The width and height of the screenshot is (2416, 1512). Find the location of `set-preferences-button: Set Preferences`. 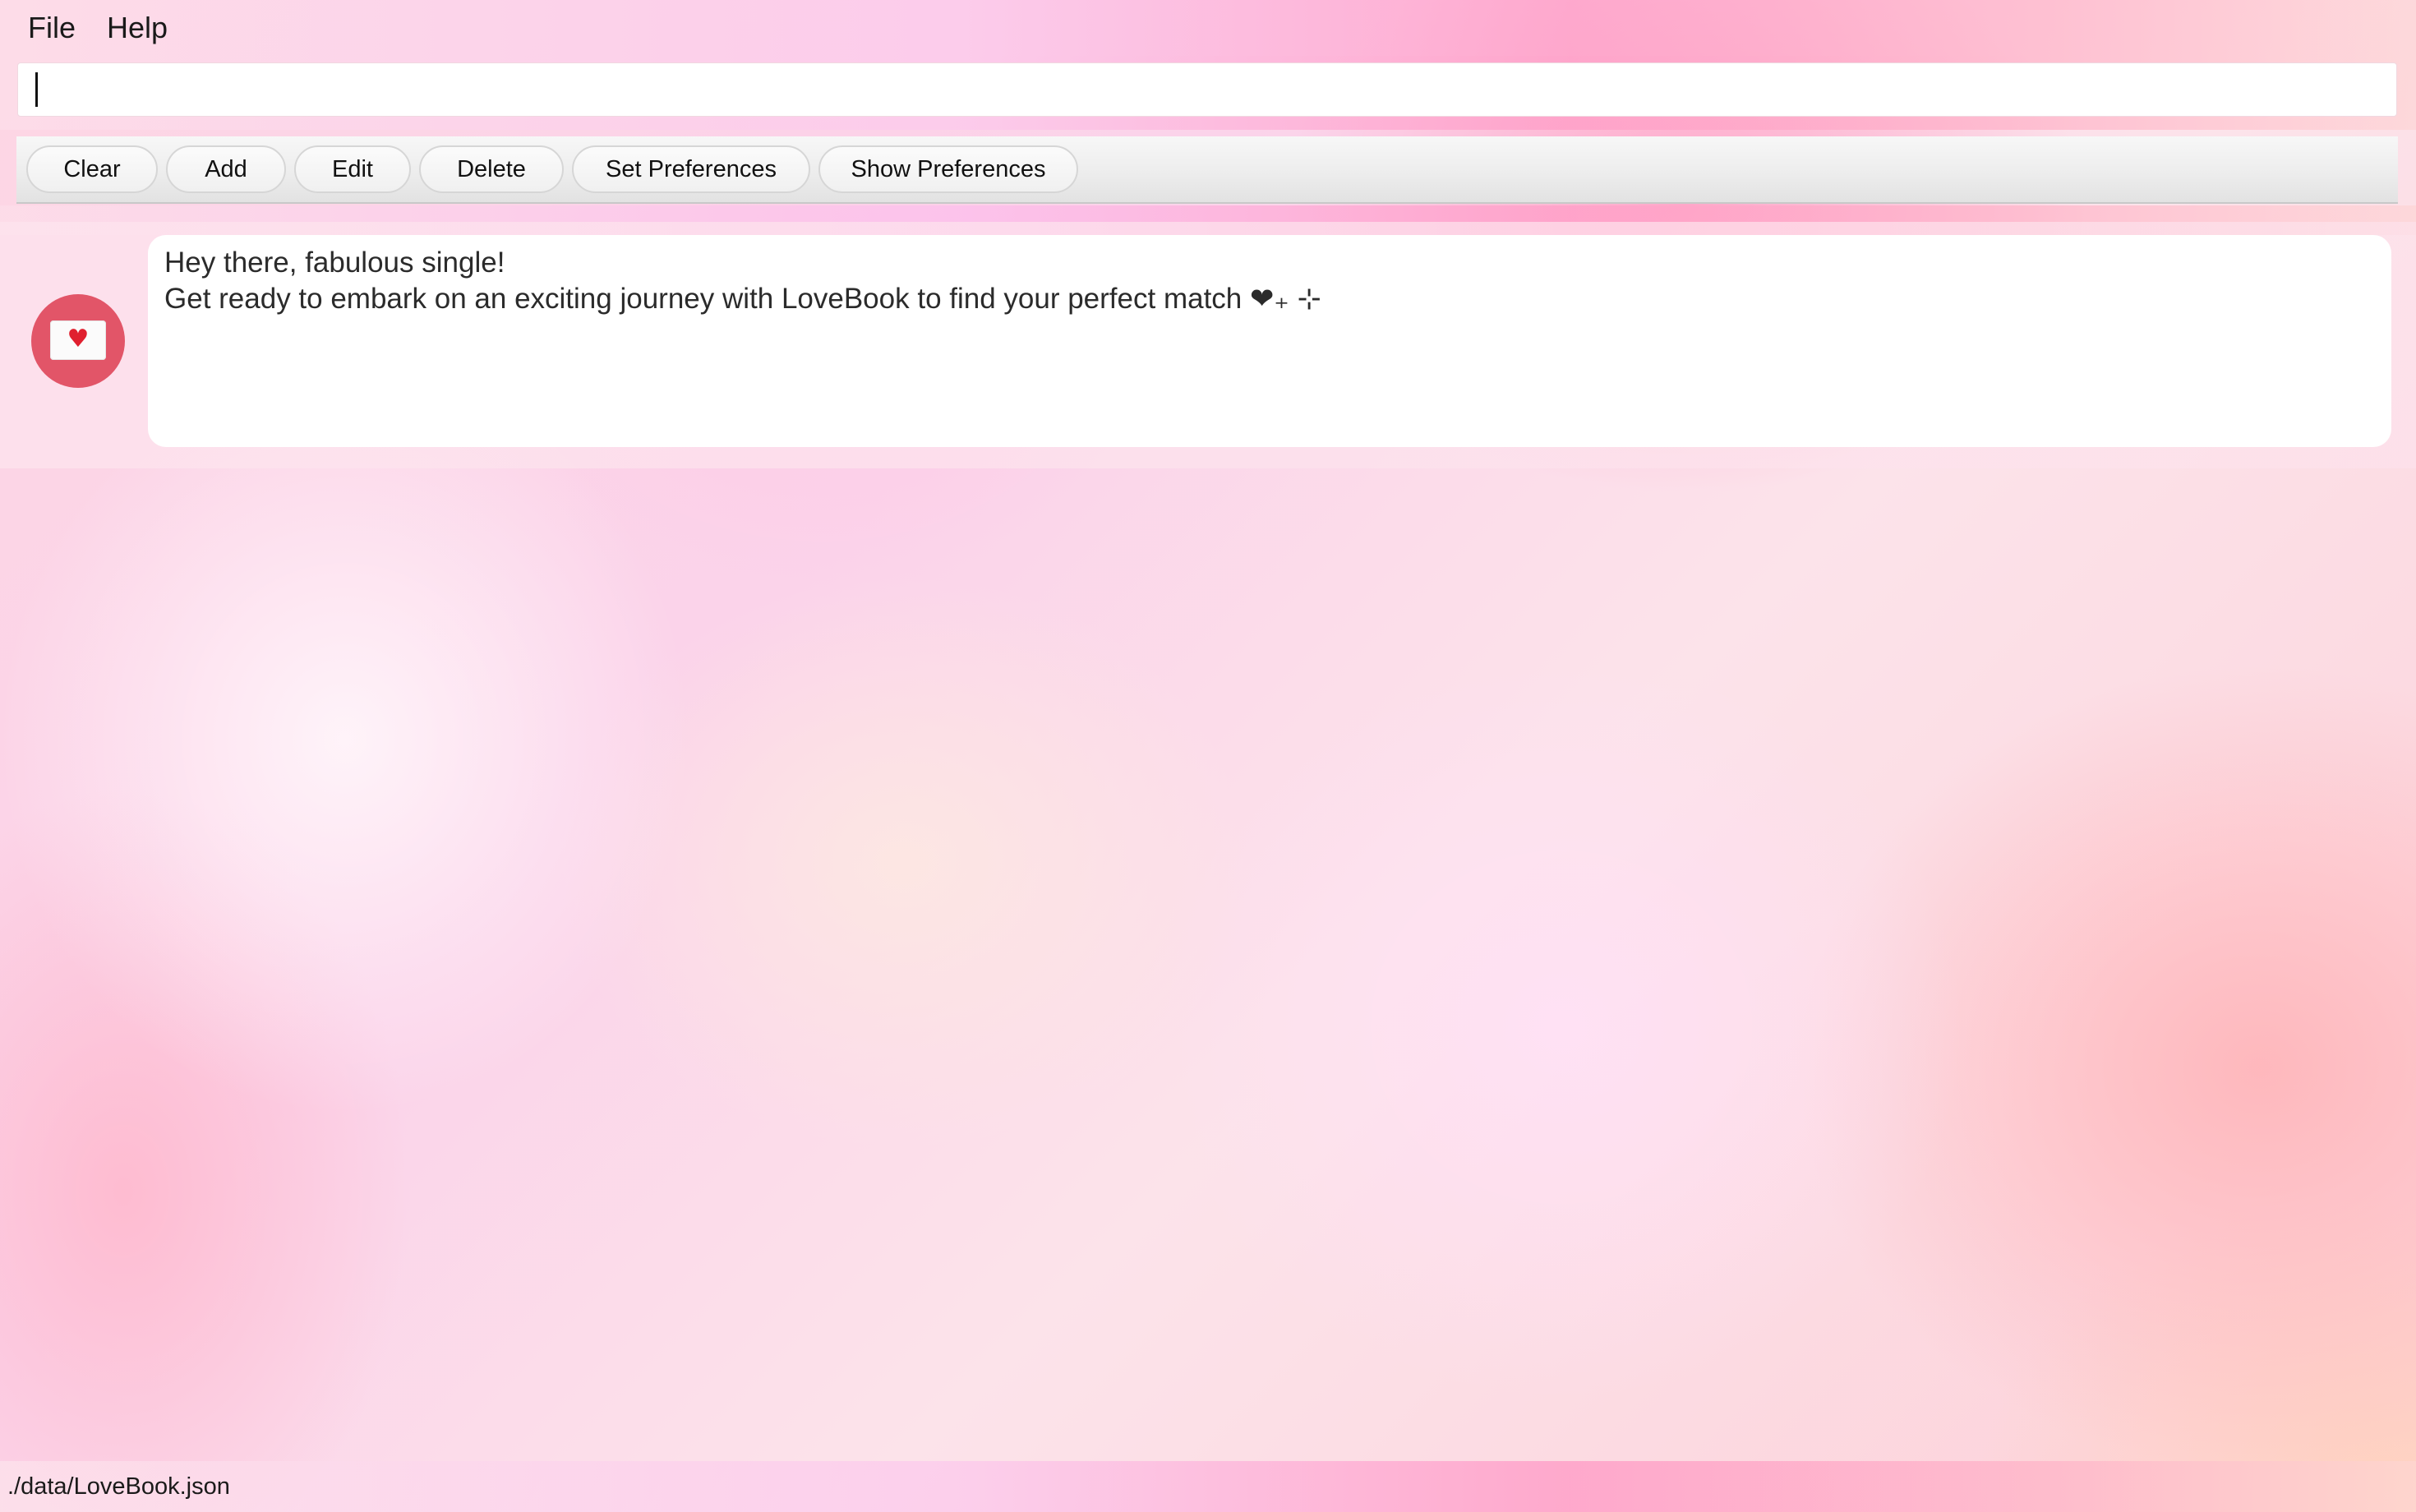

set-preferences-button: Set Preferences is located at coordinates (691, 169).